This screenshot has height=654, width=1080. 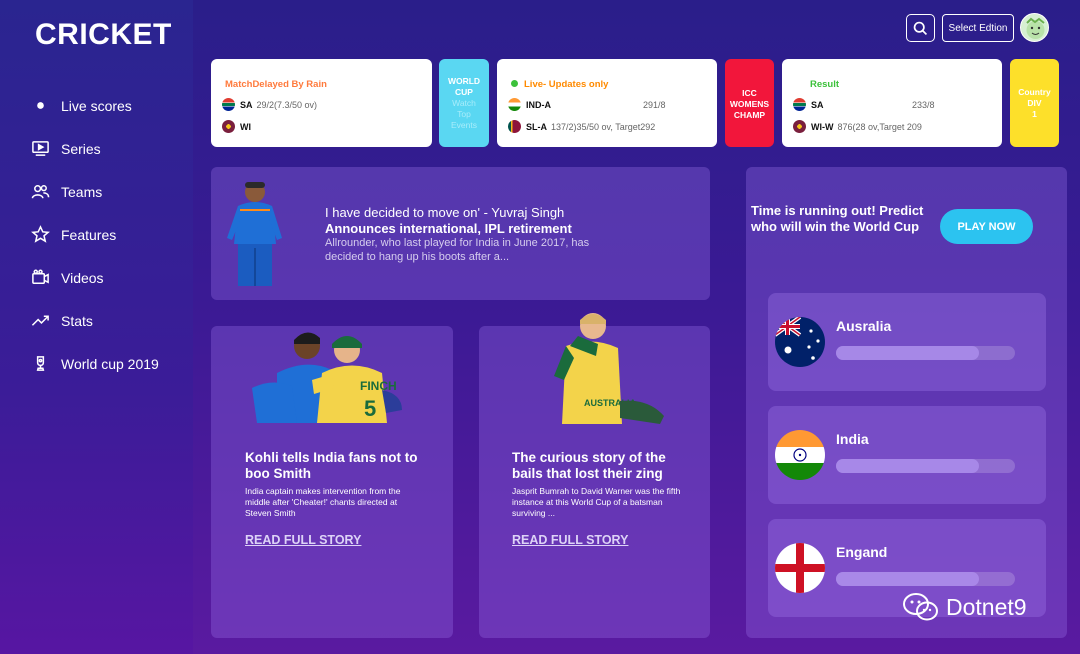 I want to click on player-photo-icon, so click(x=254, y=234).